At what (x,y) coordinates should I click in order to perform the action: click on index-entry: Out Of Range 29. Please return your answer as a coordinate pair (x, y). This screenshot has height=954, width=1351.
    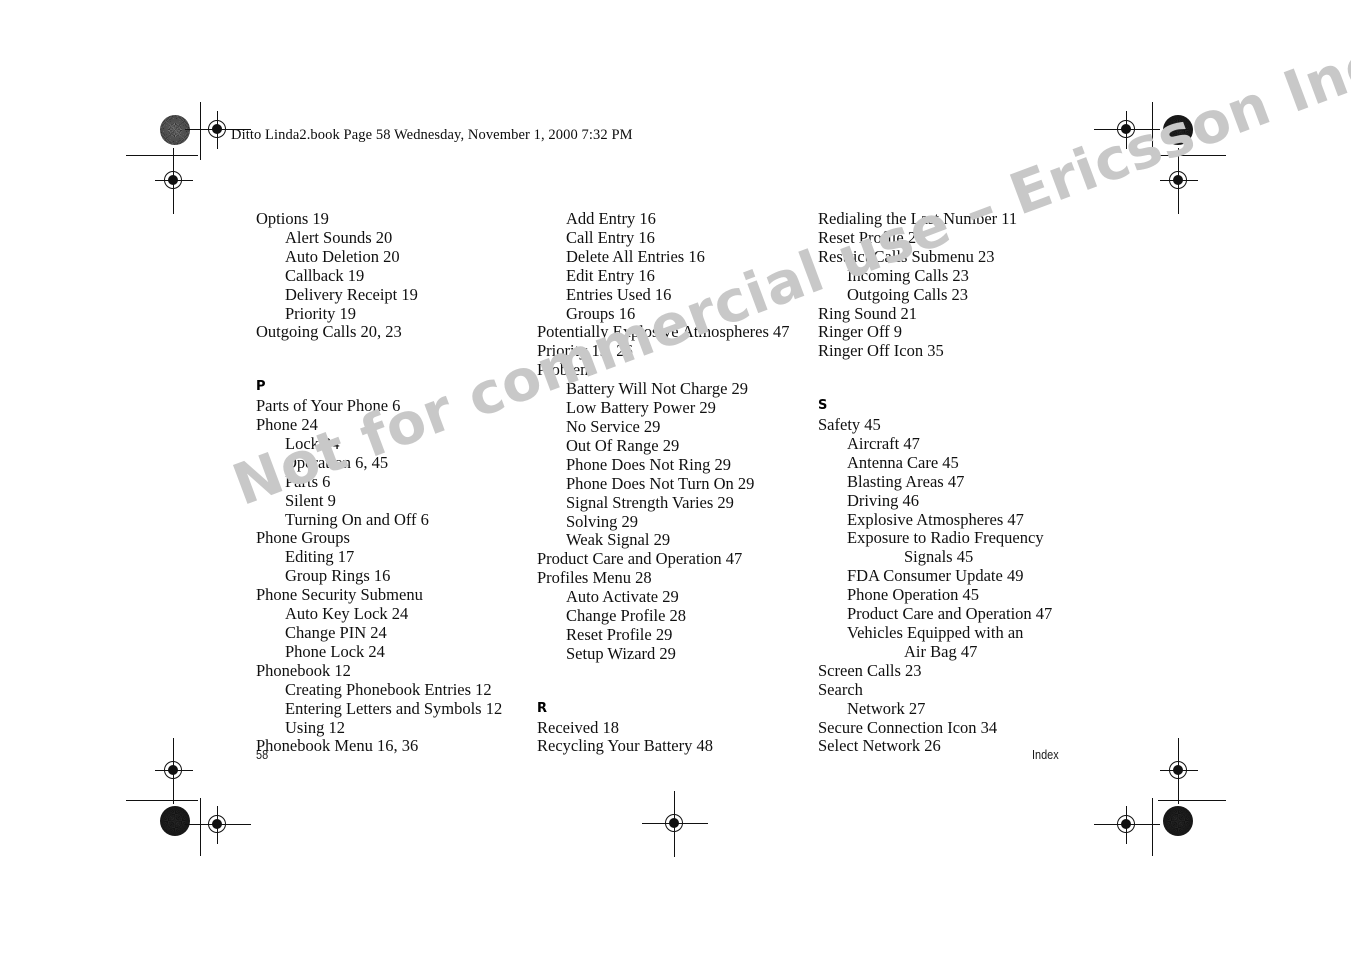
    Looking at the image, I should click on (623, 445).